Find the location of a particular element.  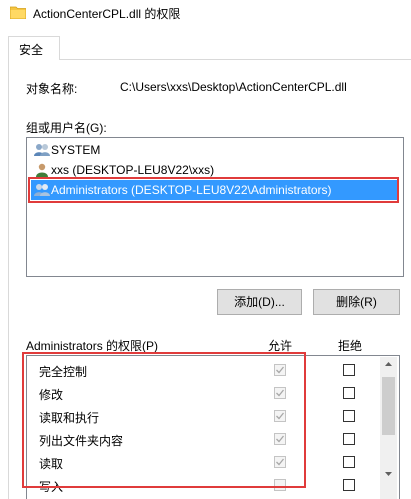

user-icon is located at coordinates (42, 170).